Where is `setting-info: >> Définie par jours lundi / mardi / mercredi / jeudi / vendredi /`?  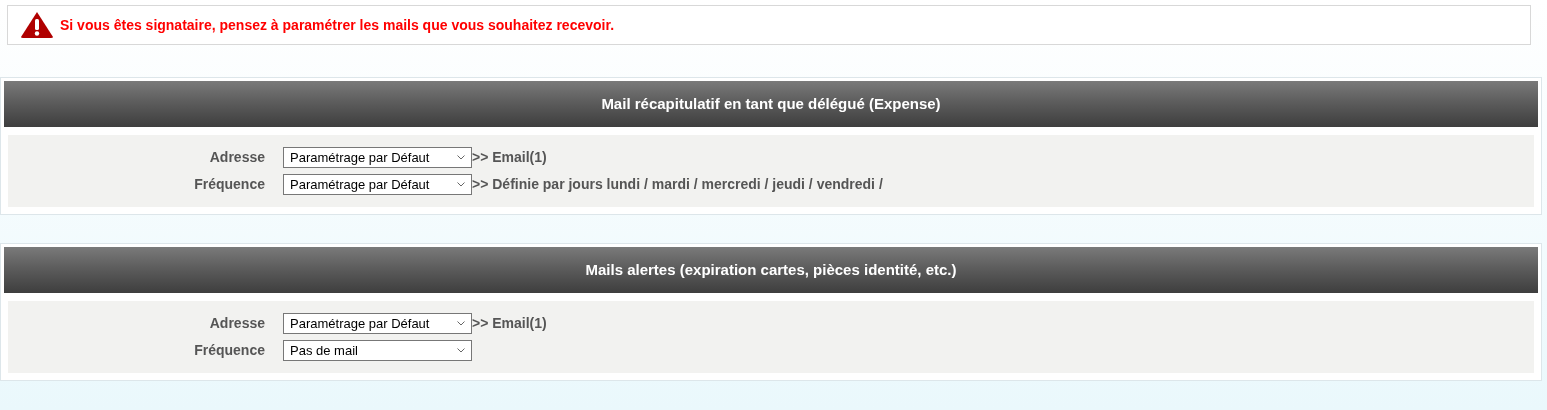
setting-info: >> Définie par jours lundi / mardi / mercredi / jeudi / vendredi / is located at coordinates (677, 184).